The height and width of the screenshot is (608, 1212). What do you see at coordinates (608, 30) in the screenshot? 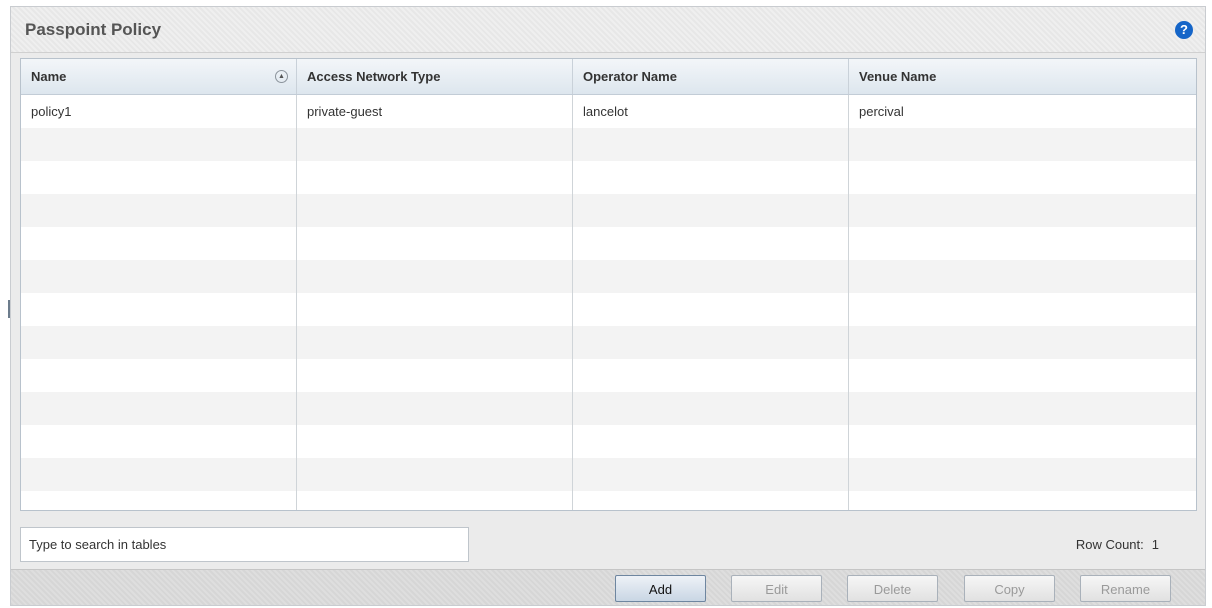
I see `panel-title-bar: Passpoint Policy ?` at bounding box center [608, 30].